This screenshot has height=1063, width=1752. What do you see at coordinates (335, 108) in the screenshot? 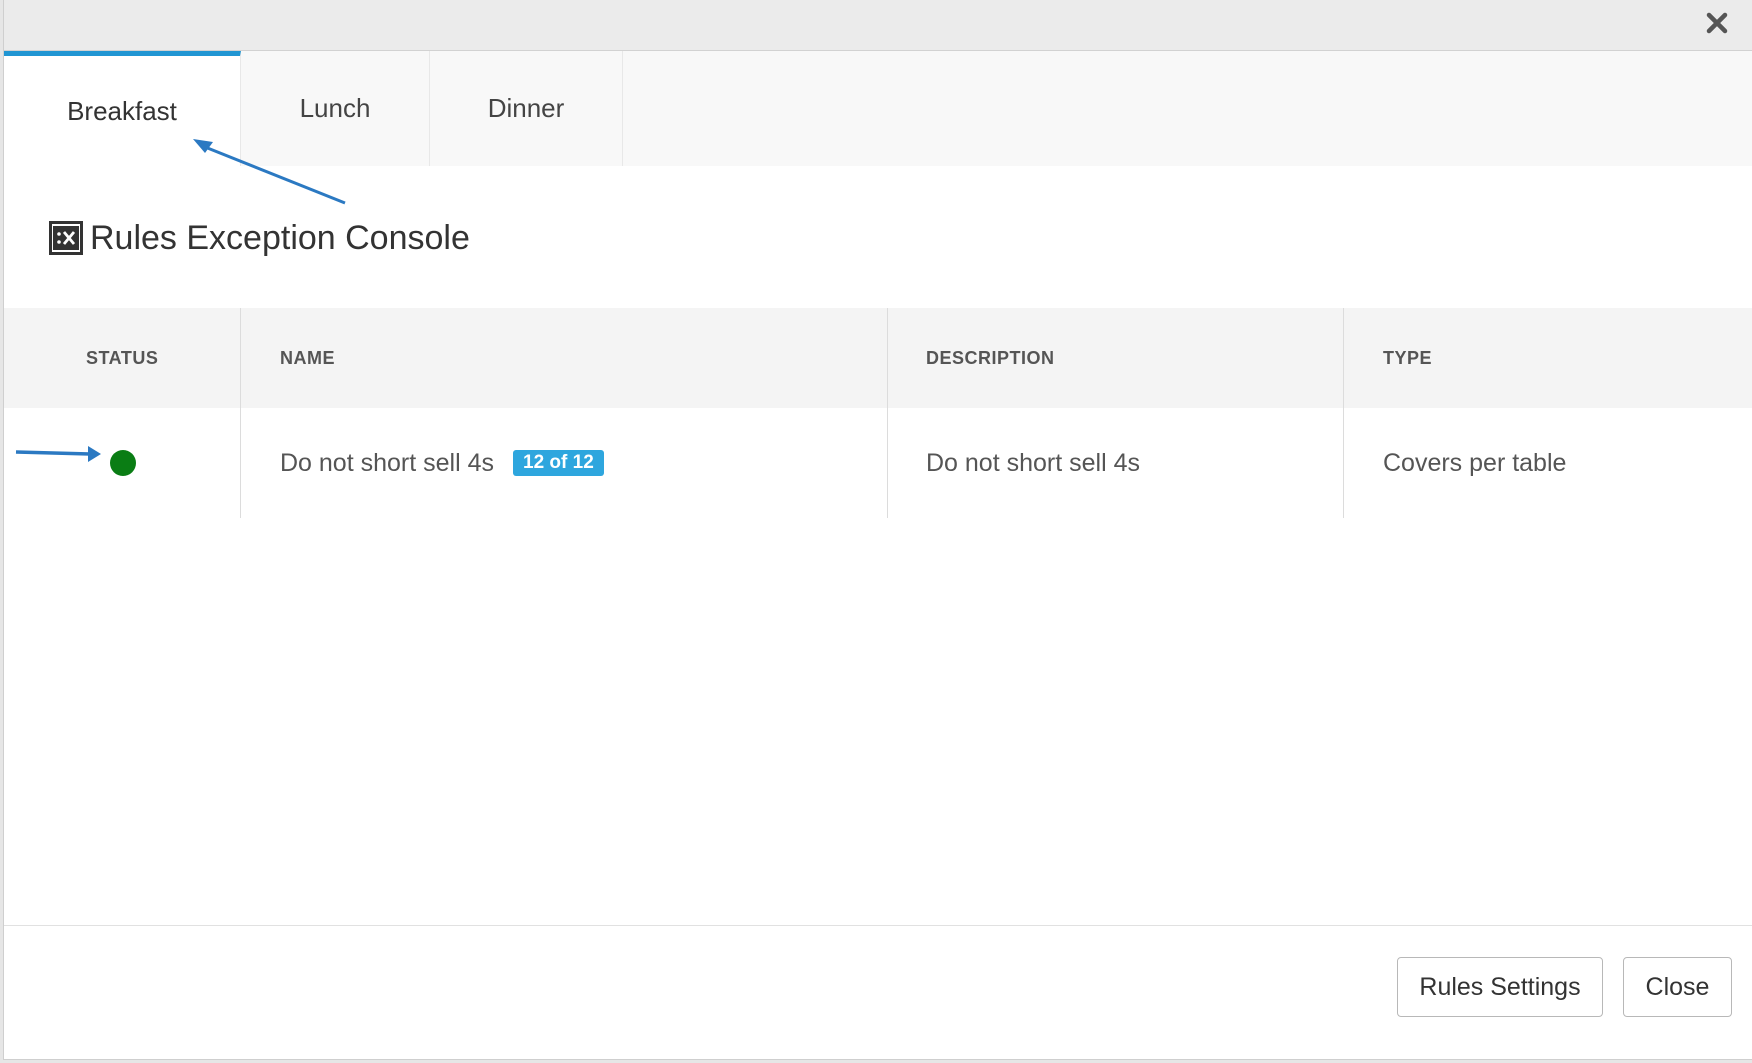
I see `tab-lunch: Lunch` at bounding box center [335, 108].